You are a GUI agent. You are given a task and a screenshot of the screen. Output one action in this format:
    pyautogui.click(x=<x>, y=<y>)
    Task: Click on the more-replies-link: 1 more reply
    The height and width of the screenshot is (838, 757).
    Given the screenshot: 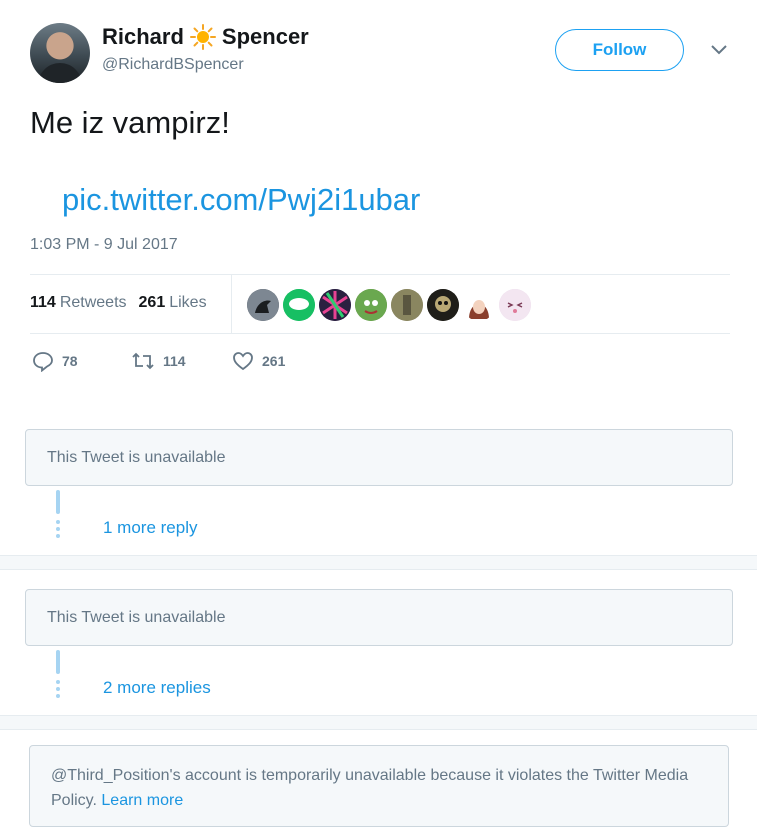 What is the action you would take?
    pyautogui.click(x=150, y=528)
    